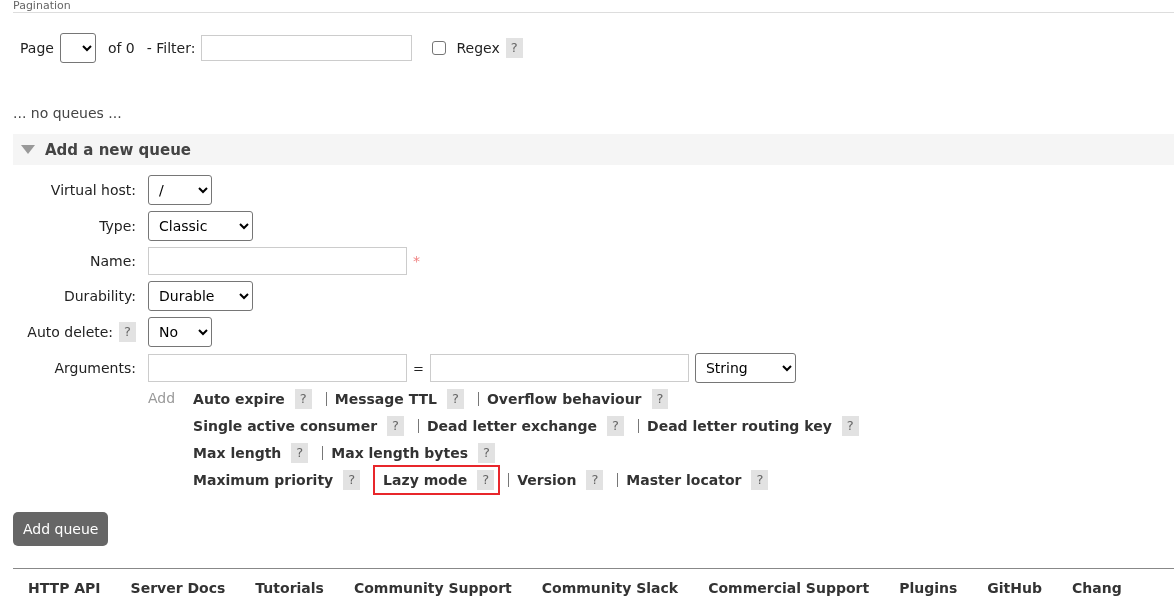  I want to click on argument-link: Master locator, so click(684, 480).